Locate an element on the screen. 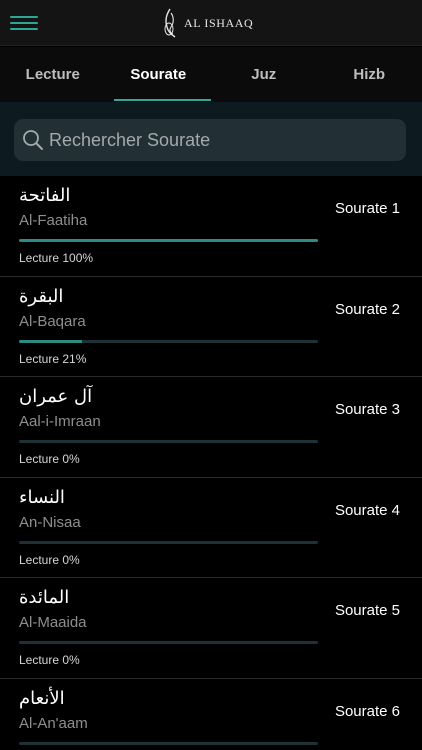  logo-emblem-icon is located at coordinates (170, 23).